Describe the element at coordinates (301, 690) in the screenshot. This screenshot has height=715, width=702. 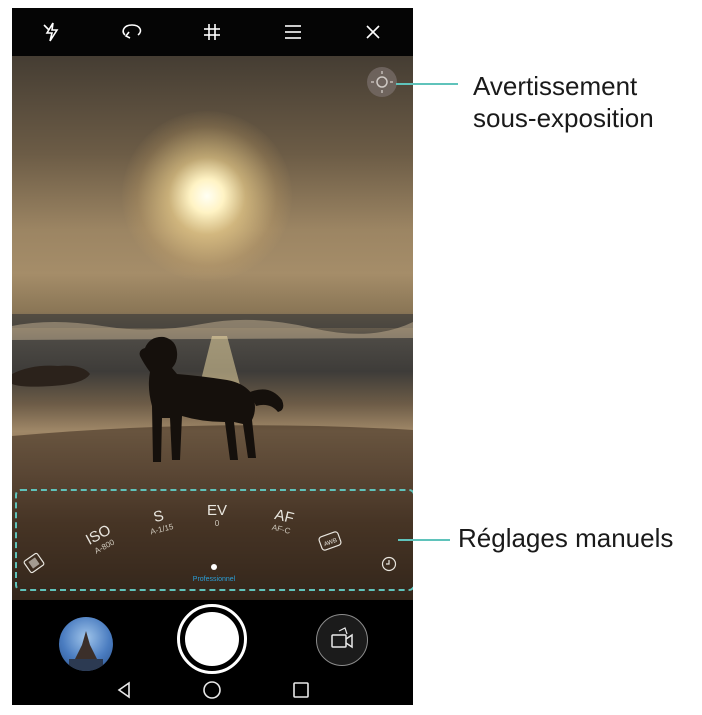
I see `recents-icon` at that location.